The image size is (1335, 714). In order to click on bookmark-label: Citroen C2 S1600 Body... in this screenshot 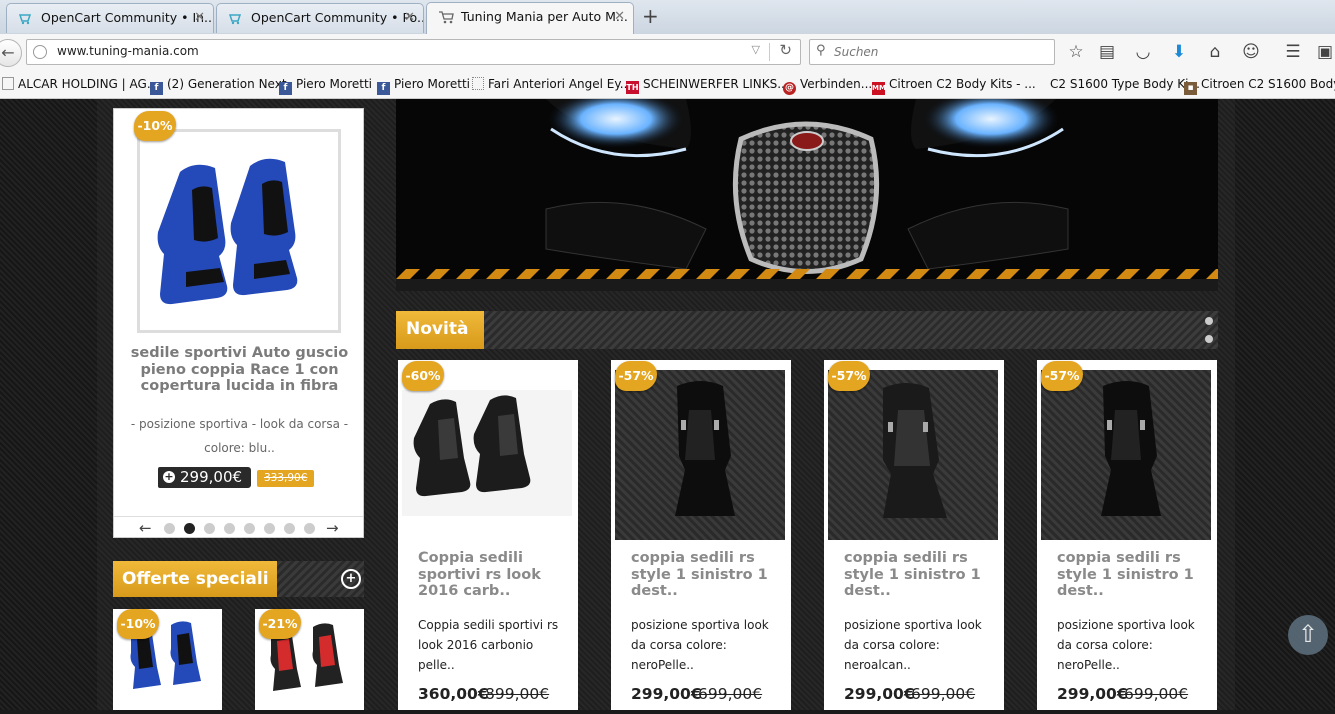, I will do `click(1268, 84)`.